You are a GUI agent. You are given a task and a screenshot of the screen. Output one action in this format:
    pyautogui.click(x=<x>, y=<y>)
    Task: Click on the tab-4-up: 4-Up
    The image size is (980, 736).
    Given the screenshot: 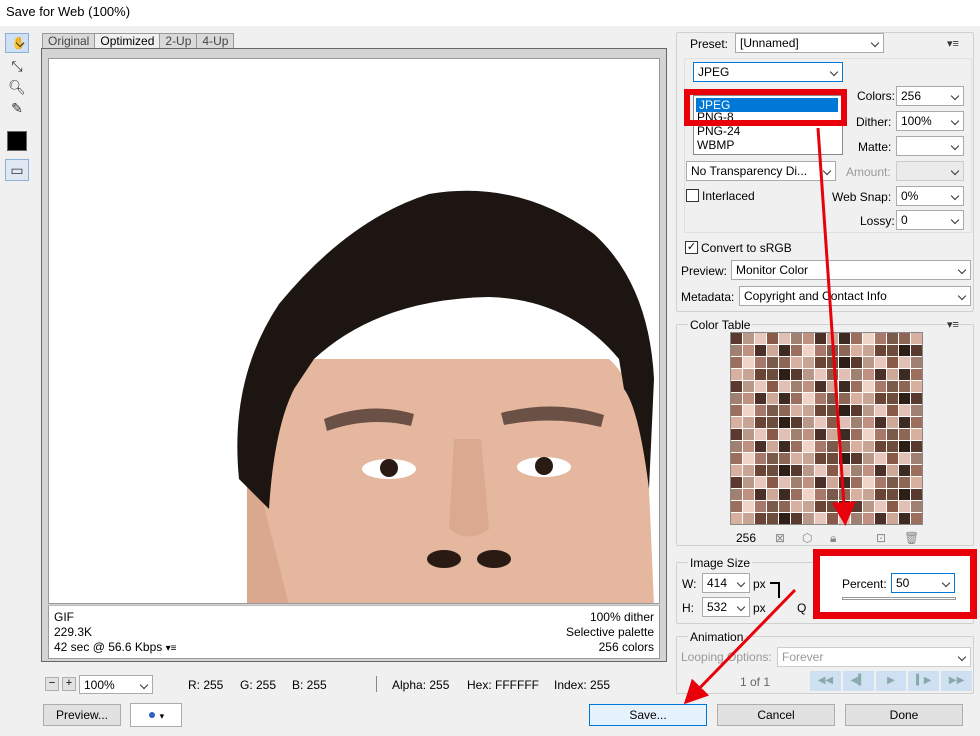 What is the action you would take?
    pyautogui.click(x=215, y=41)
    